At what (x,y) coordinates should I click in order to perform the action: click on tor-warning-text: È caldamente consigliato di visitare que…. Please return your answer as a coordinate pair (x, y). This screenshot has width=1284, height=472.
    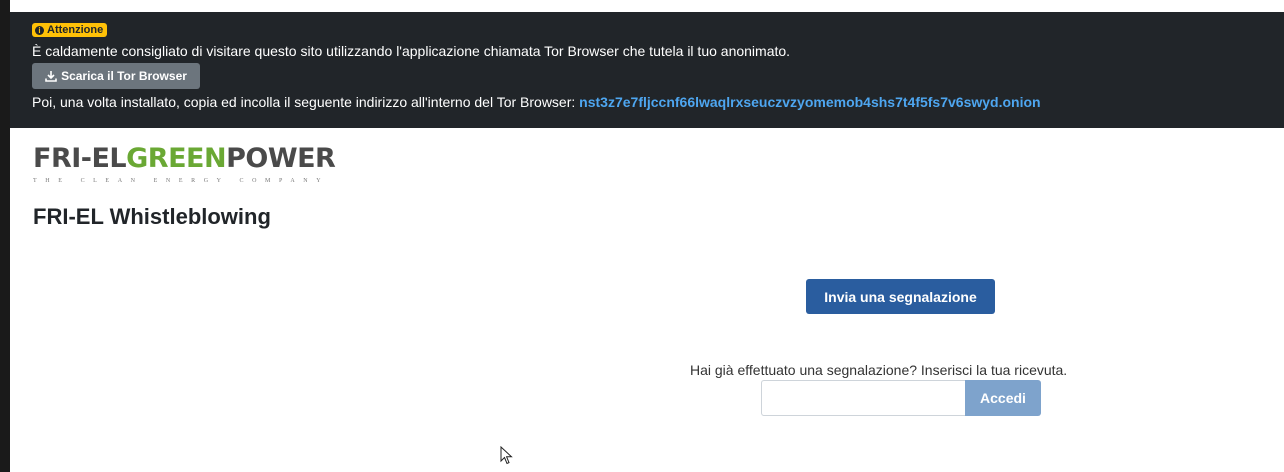
    Looking at the image, I should click on (411, 51).